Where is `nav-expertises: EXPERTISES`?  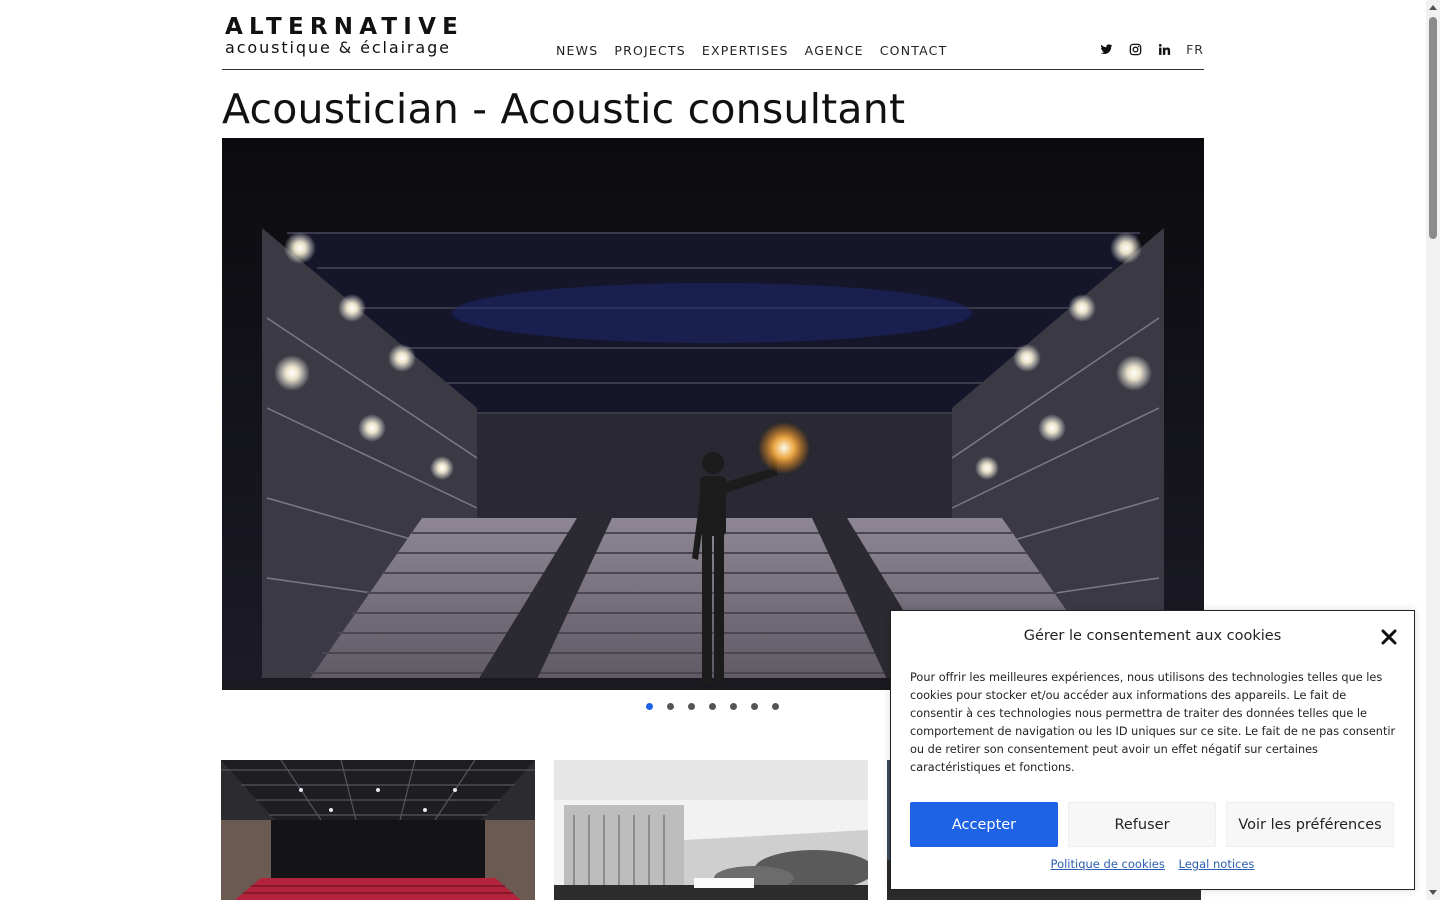 nav-expertises: EXPERTISES is located at coordinates (745, 51).